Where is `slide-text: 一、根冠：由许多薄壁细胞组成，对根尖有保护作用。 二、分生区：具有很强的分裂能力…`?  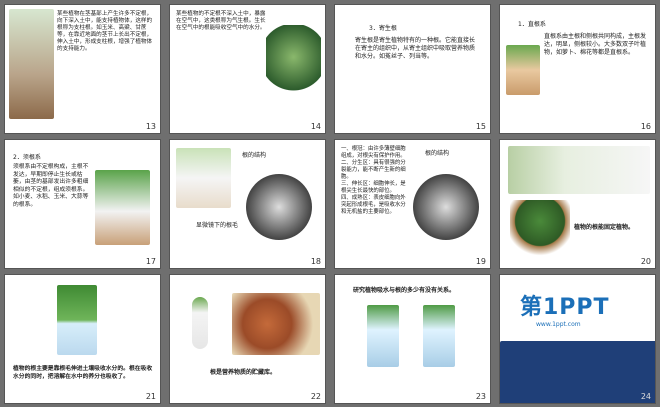 slide-text: 一、根冠：由许多薄壁细胞组成，对根尖有保护作用。 二、分生区：具有很强的分裂能力… is located at coordinates (373, 180).